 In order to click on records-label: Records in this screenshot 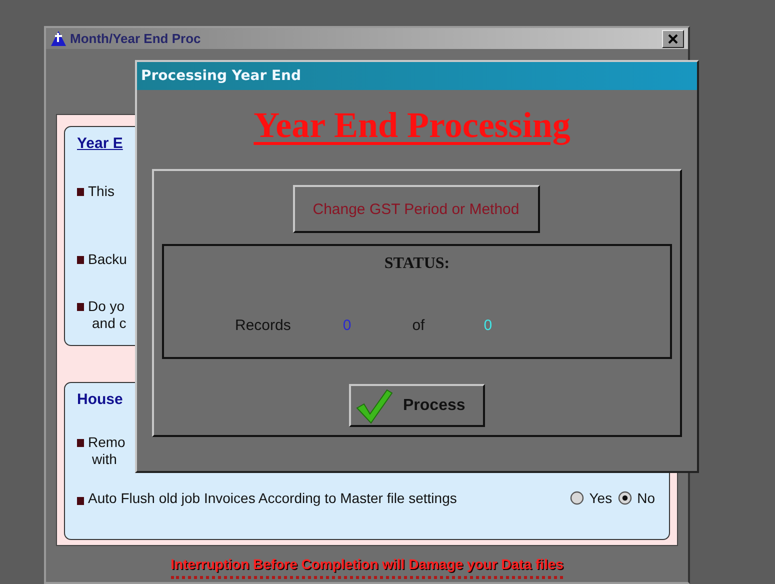, I will do `click(263, 325)`.